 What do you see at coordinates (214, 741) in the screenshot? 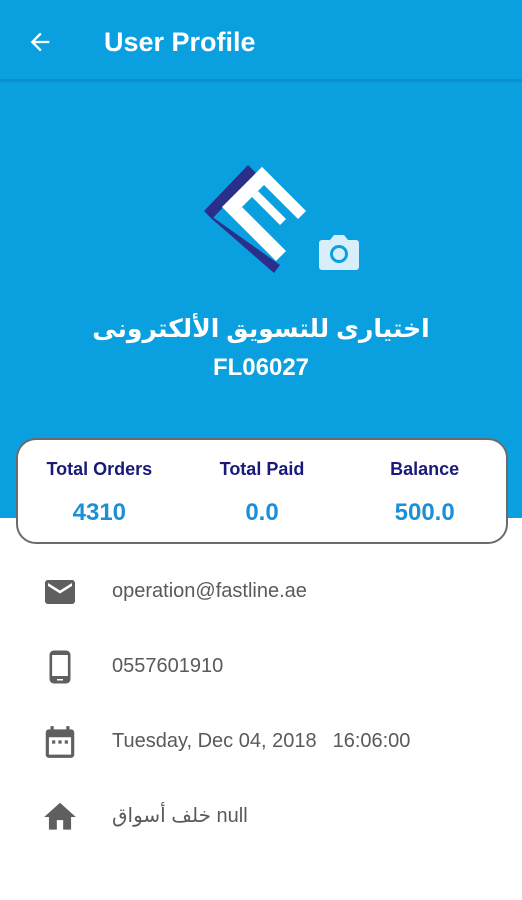
I see `date-text: Tuesday, Dec 04, 2018` at bounding box center [214, 741].